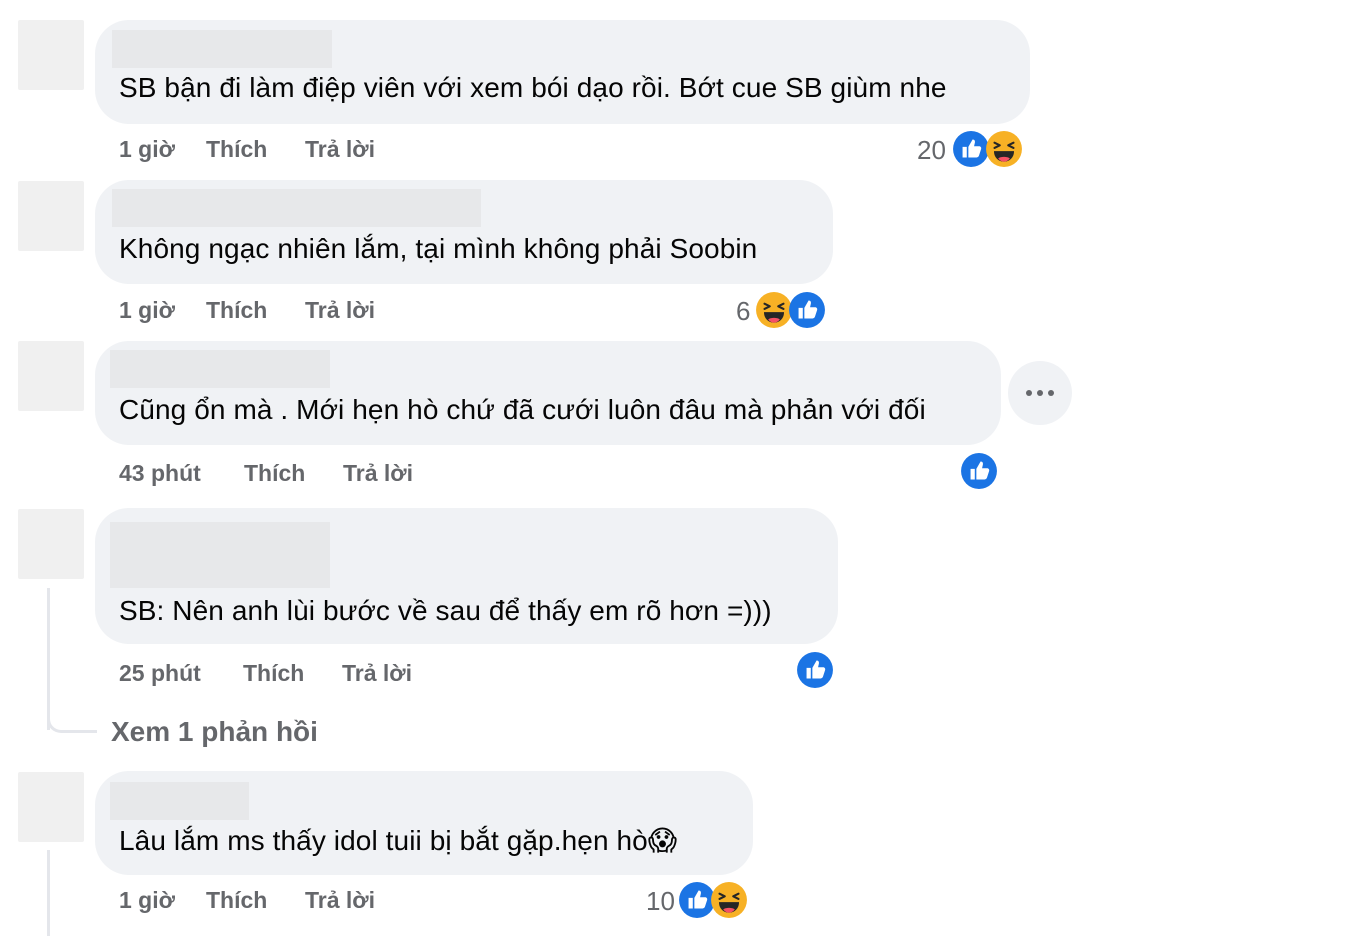 The width and height of the screenshot is (1362, 936). I want to click on more-options-button, so click(1040, 393).